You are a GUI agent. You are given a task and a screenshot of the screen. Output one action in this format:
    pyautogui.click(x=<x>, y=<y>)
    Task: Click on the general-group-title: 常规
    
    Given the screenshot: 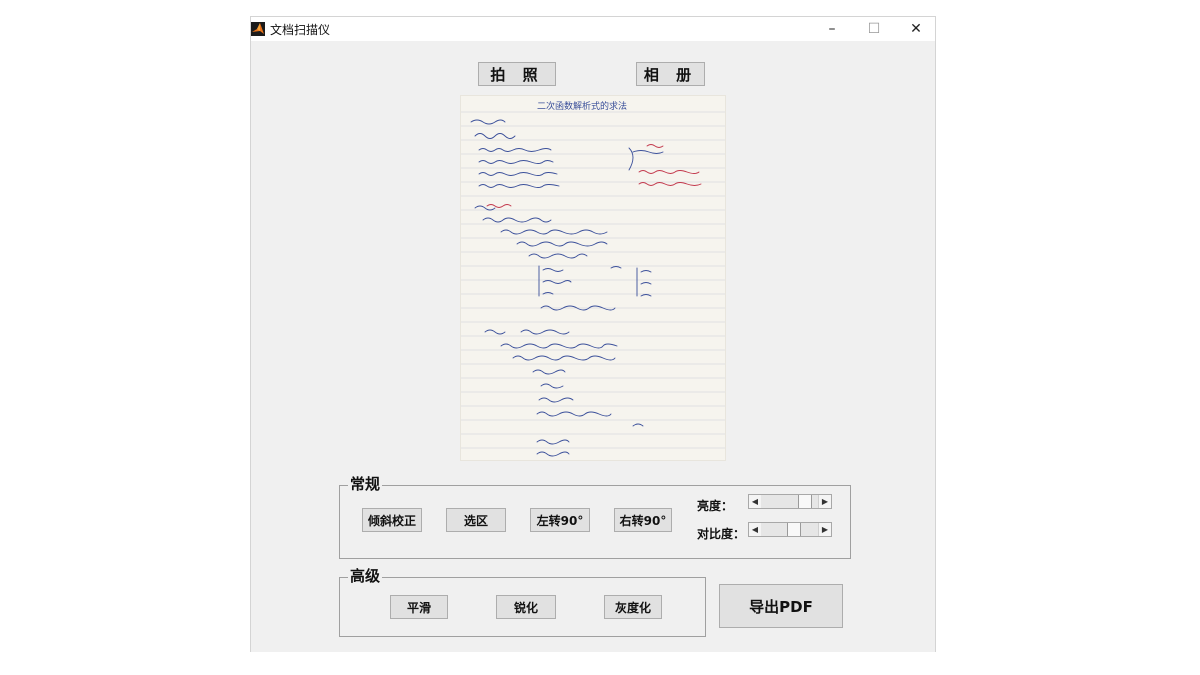 What is the action you would take?
    pyautogui.click(x=365, y=483)
    